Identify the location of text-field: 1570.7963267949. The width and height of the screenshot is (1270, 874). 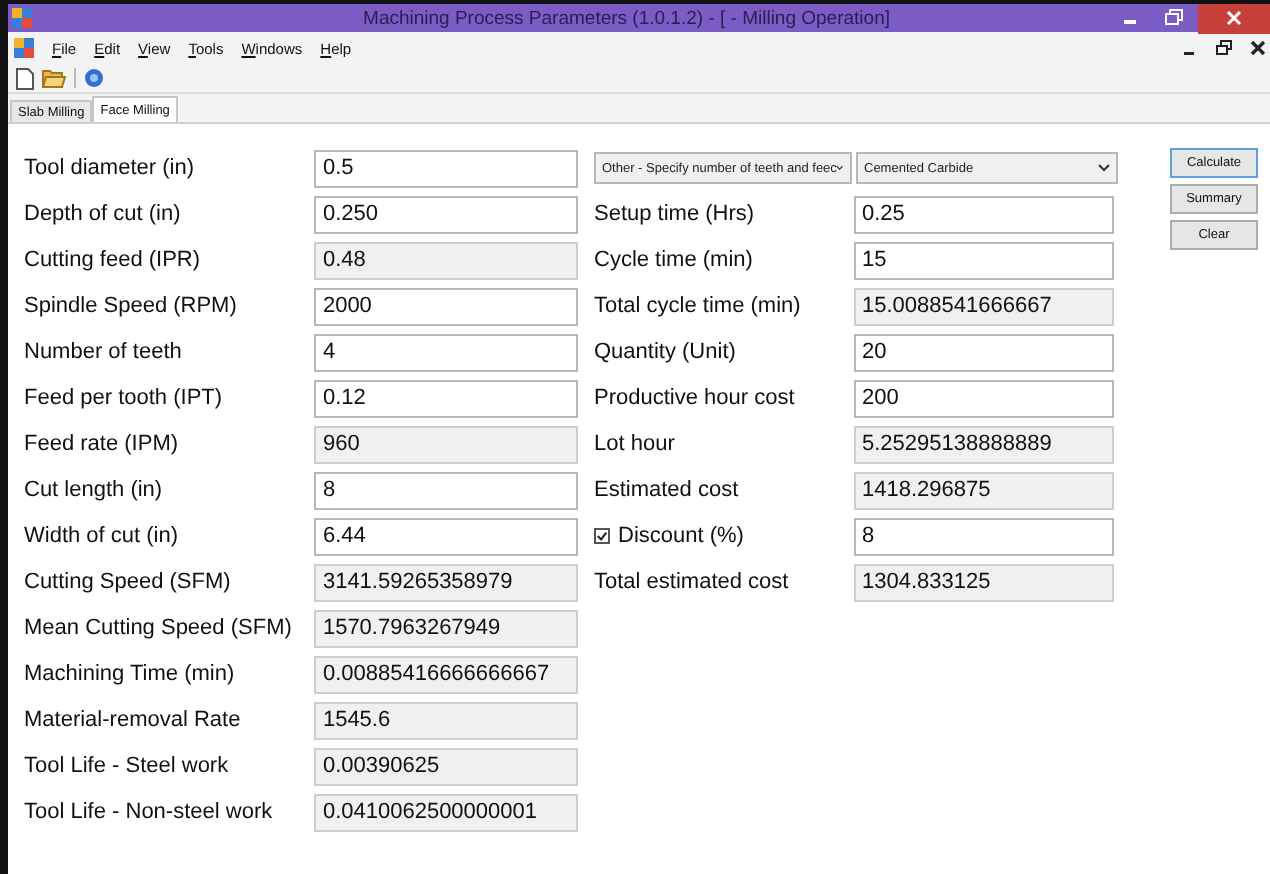
(446, 628).